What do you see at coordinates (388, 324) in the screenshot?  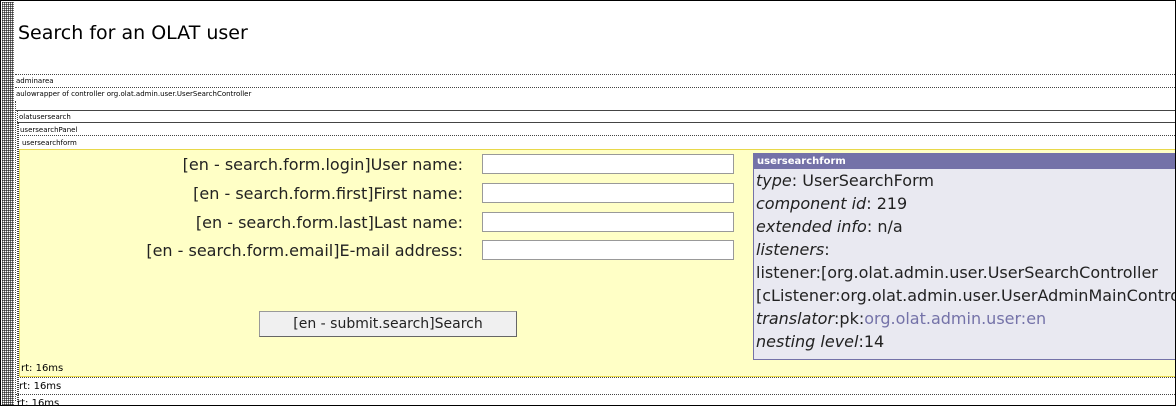 I see `search-submit-button: [en - submit.search]Search` at bounding box center [388, 324].